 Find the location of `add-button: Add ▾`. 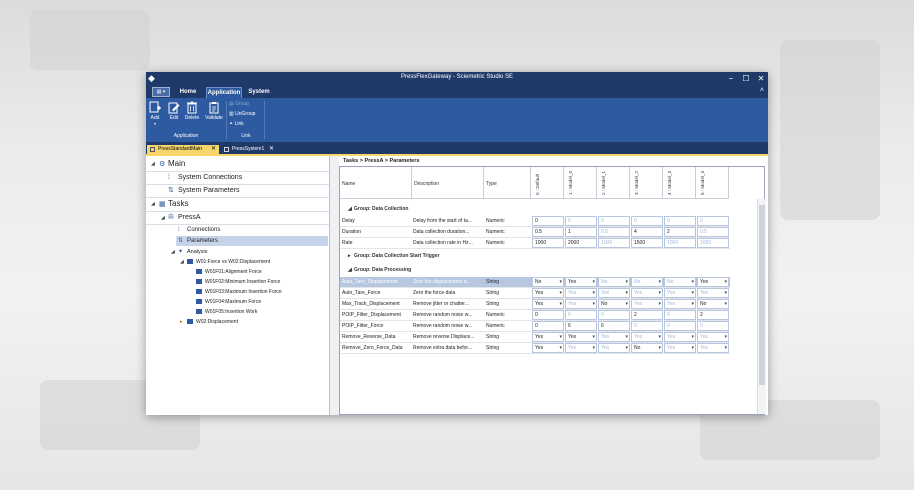

add-button: Add ▾ is located at coordinates (155, 113).